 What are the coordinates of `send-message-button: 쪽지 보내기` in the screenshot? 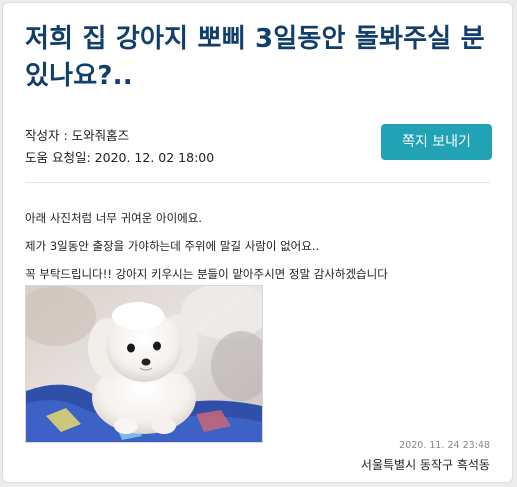 It's located at (436, 142).